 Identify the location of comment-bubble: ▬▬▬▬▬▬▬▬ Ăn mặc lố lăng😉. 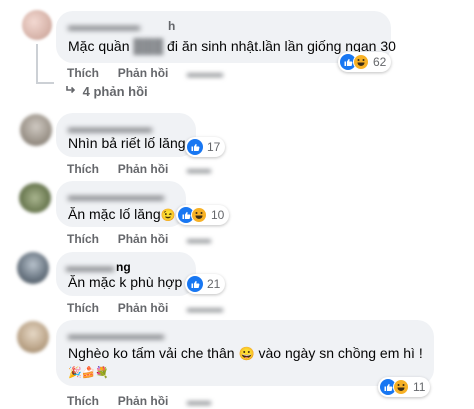
(121, 204).